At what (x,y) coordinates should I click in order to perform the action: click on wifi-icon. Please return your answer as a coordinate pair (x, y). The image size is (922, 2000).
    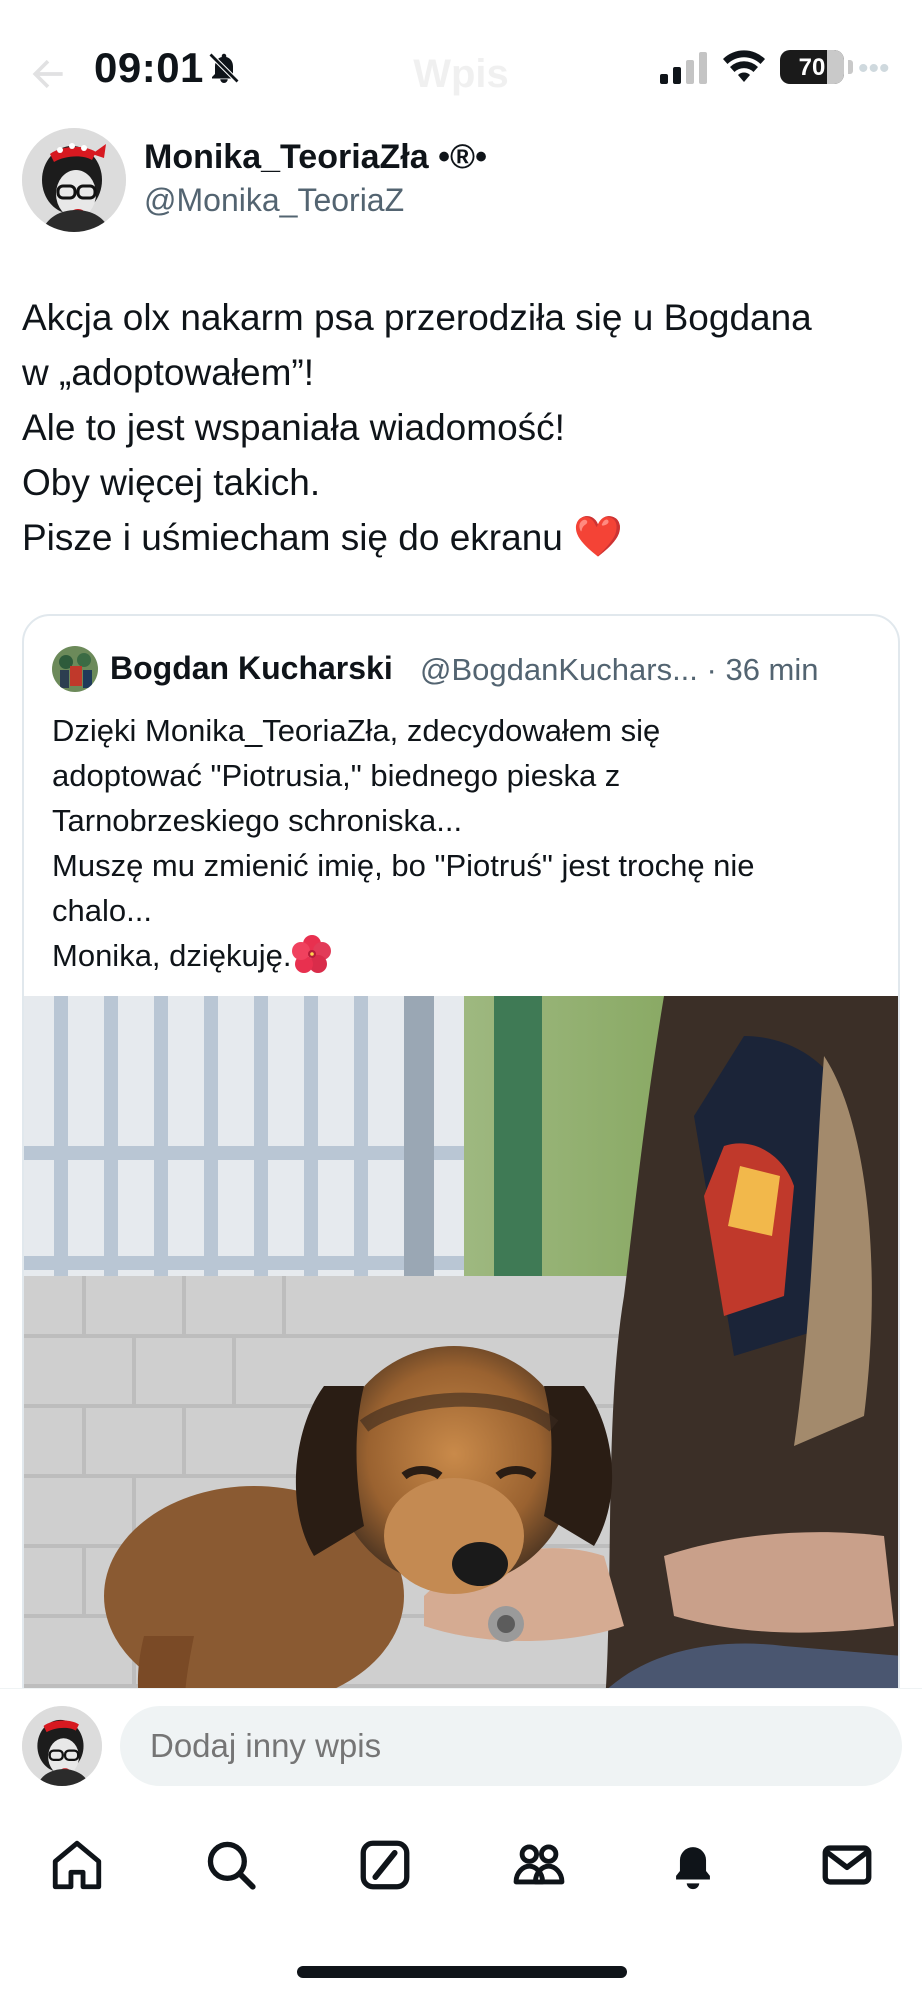
    Looking at the image, I should click on (744, 66).